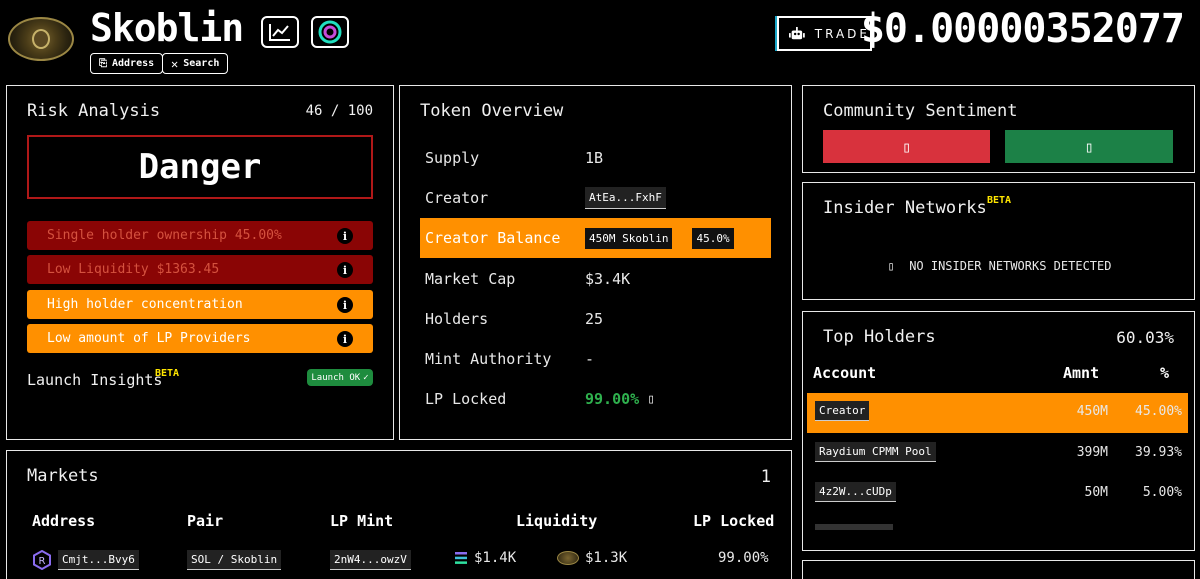  Describe the element at coordinates (568, 558) in the screenshot. I see `token-logo-icon` at that location.